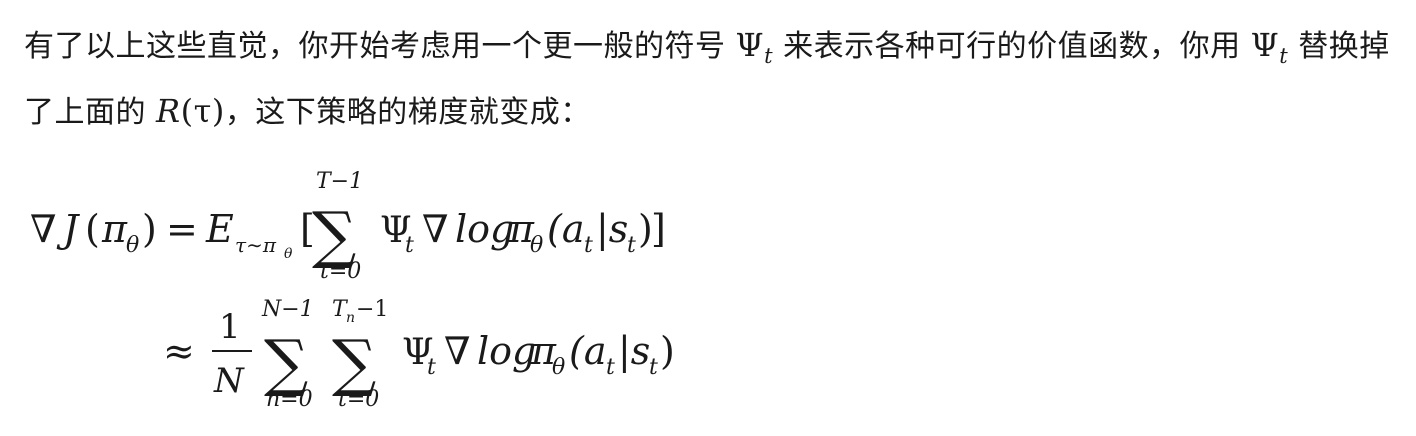 The image size is (1416, 436). I want to click on objective-J: J, so click(68, 229).